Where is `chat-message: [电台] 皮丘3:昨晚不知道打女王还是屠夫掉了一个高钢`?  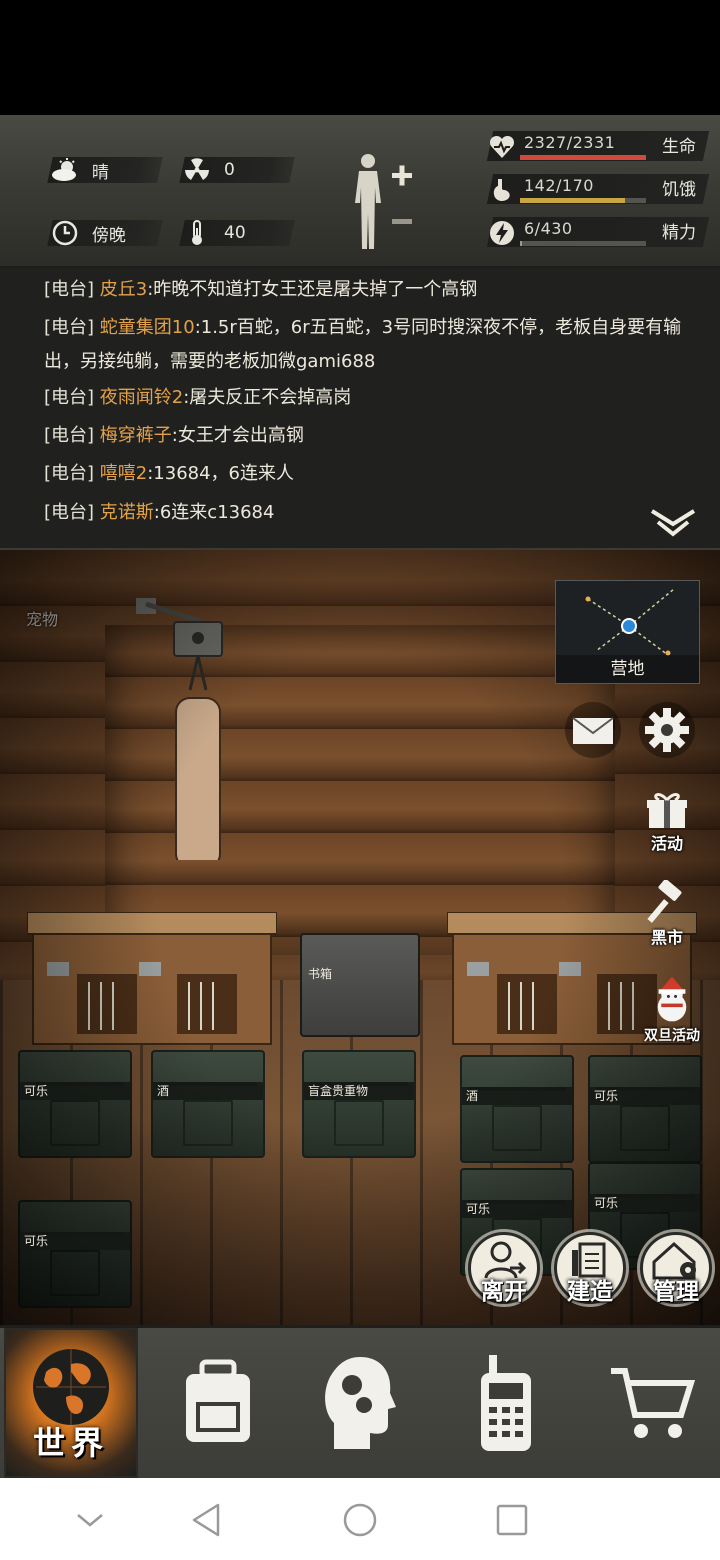
chat-message: [电台] 皮丘3:昨晚不知道打女王还是屠夫掉了一个高钢 is located at coordinates (364, 290).